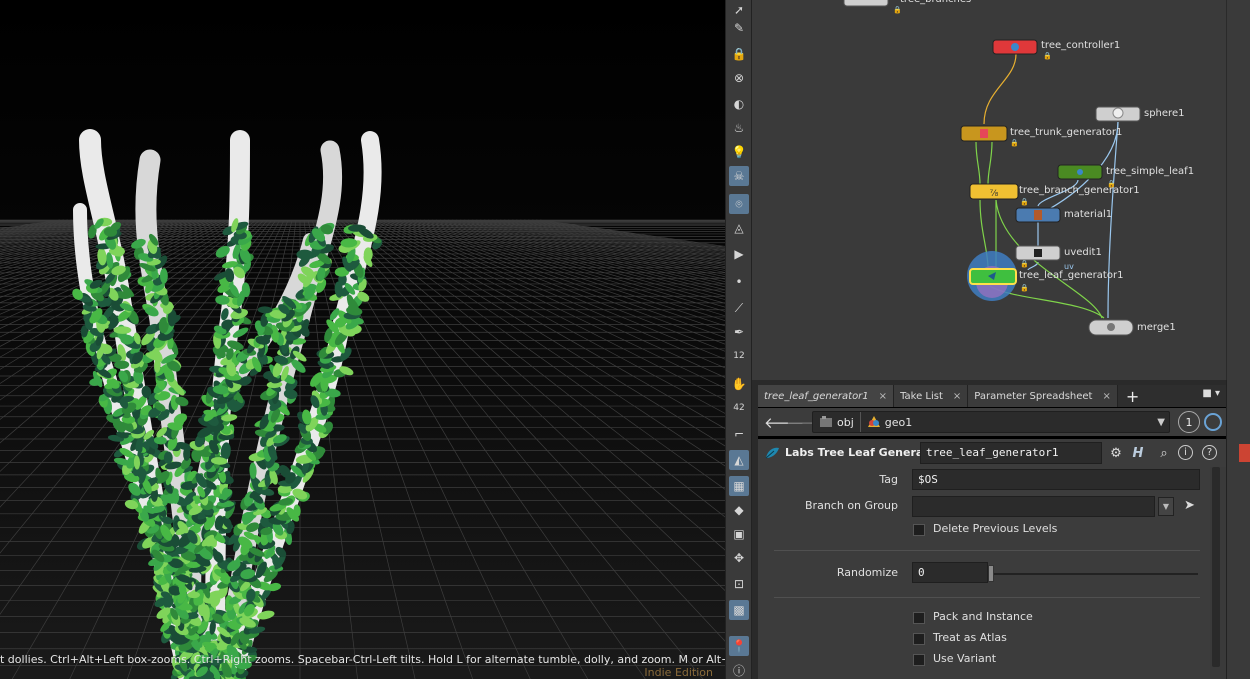 Image resolution: width=1250 pixels, height=679 pixels. Describe the element at coordinates (739, 408) in the screenshot. I see `number-42-icon: 42` at that location.